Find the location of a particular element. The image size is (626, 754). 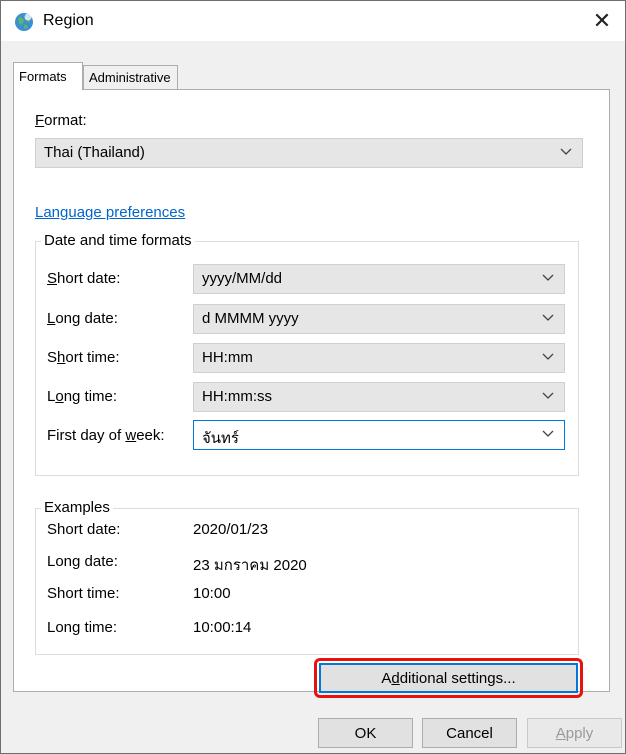

first-day-of-week-label: First day of week: is located at coordinates (106, 435).